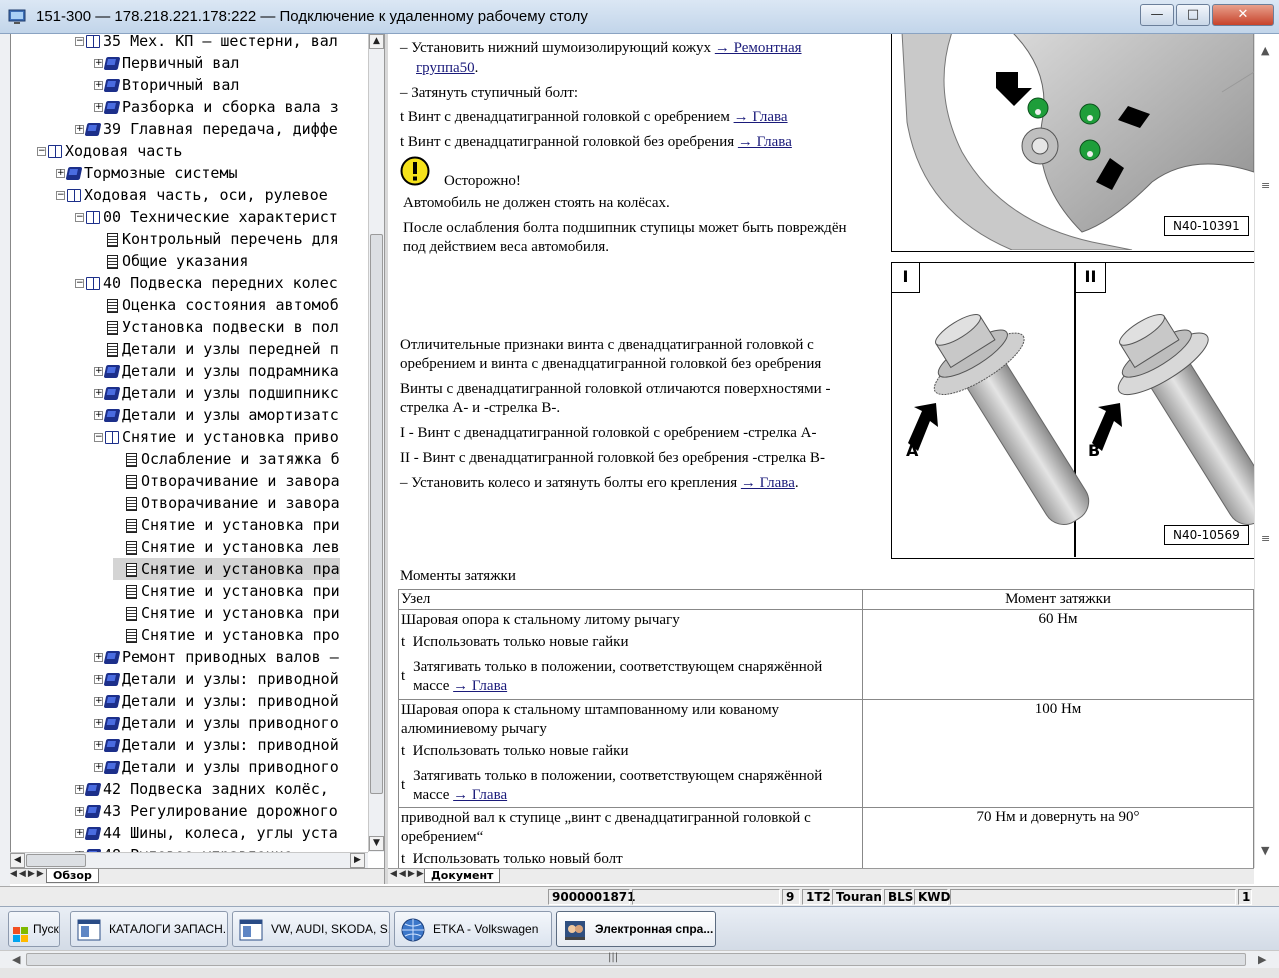  Describe the element at coordinates (216, 349) in the screenshot. I see `tree-item: Детали и узлы передней п` at that location.